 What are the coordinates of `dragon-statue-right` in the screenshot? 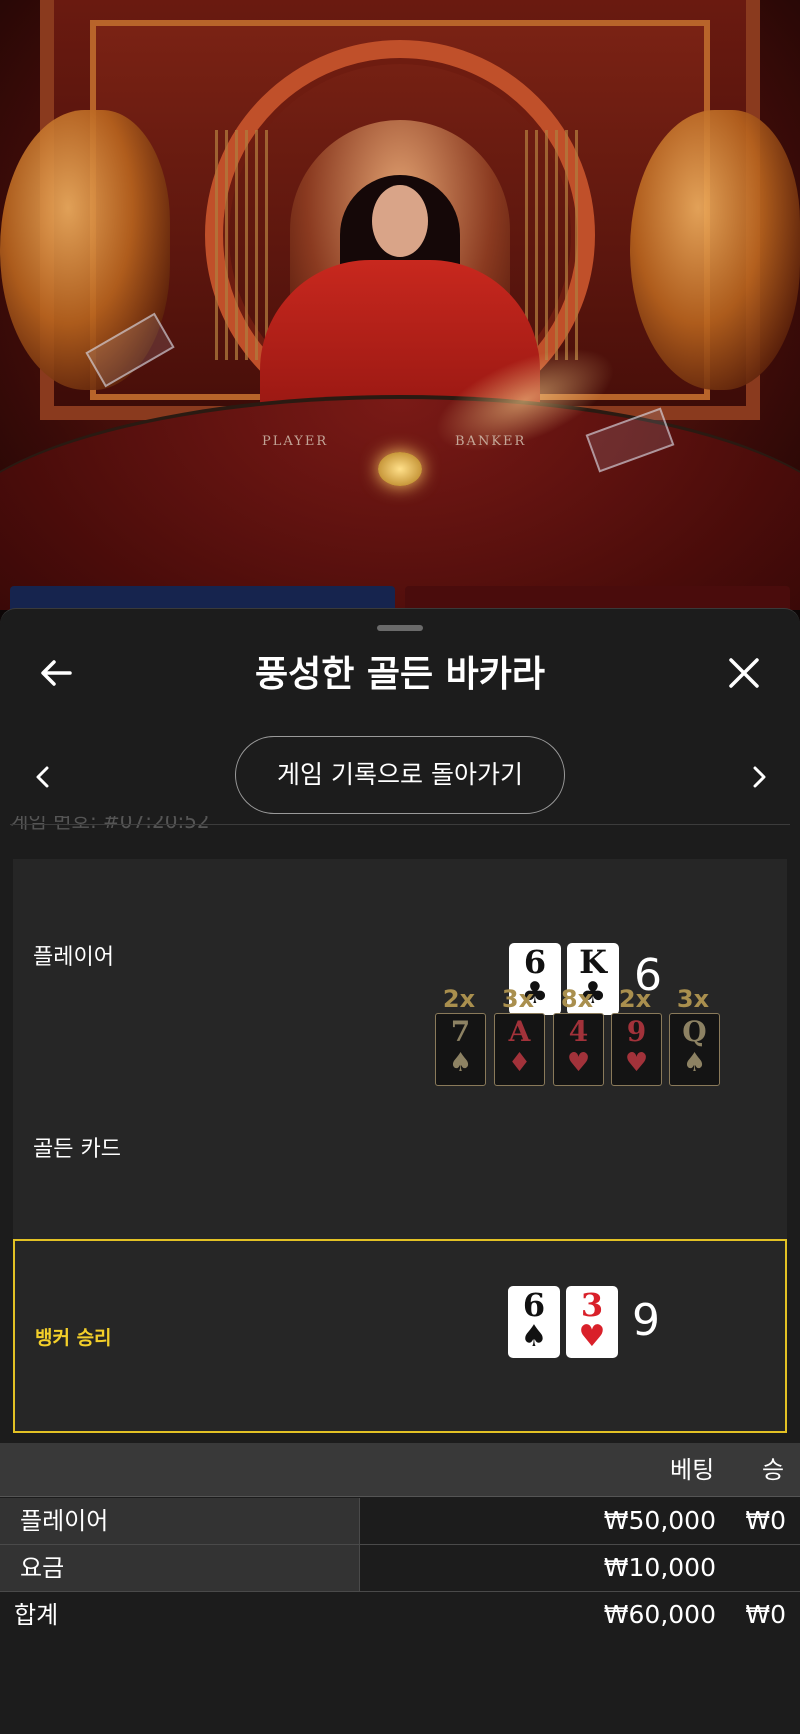 It's located at (715, 250).